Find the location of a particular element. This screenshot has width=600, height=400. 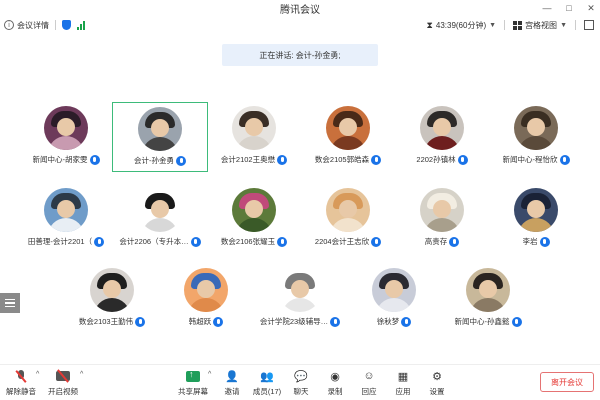

chat-button: 💬 聊天 is located at coordinates (301, 383).